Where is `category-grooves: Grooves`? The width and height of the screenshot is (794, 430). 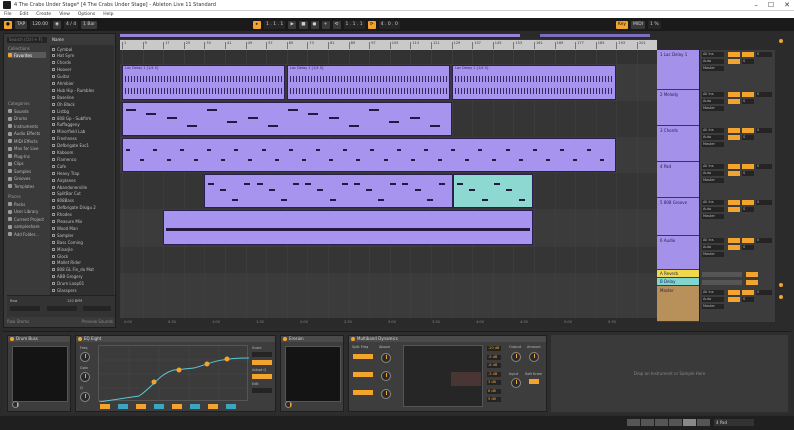
category-grooves: Grooves is located at coordinates (27, 179).